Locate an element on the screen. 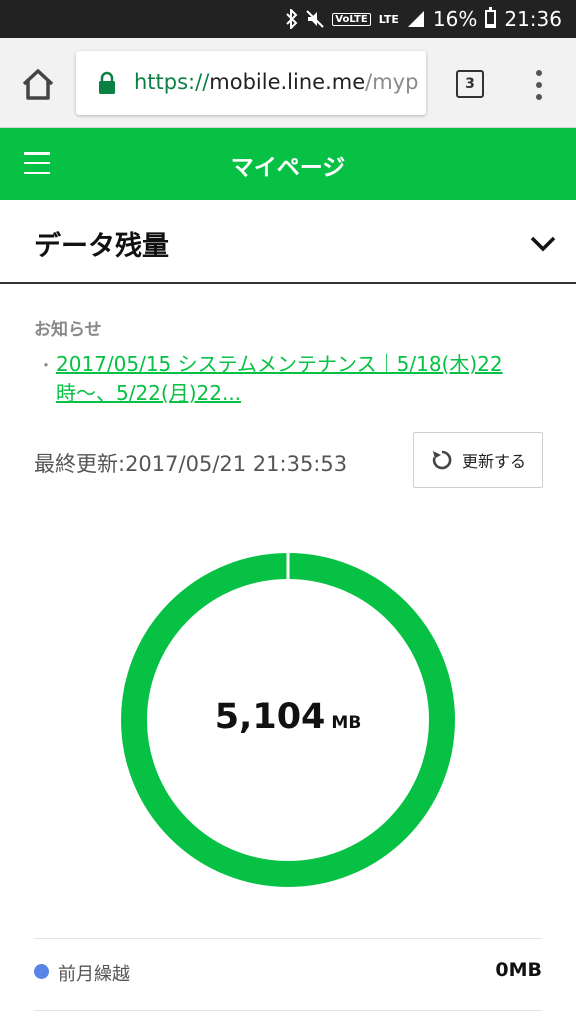 Image resolution: width=576 pixels, height=1024 pixels. address-bar: https://mobile.line.me/myp is located at coordinates (251, 83).